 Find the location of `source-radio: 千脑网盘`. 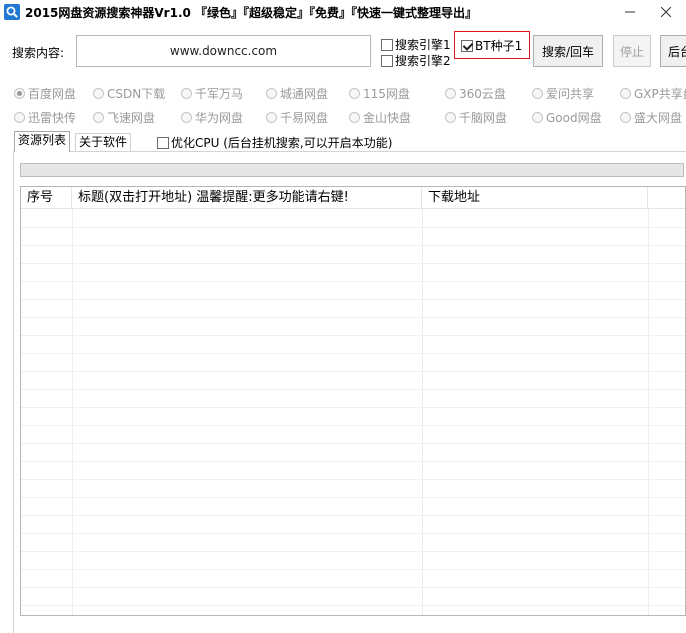

source-radio: 千脑网盘 is located at coordinates (476, 117).